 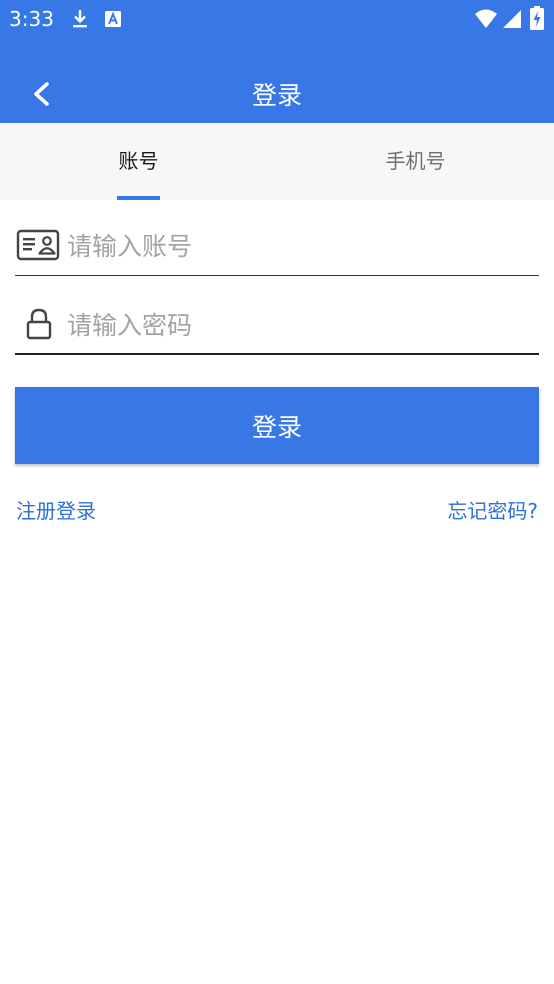 I want to click on tab-account: 账号, so click(x=138, y=161).